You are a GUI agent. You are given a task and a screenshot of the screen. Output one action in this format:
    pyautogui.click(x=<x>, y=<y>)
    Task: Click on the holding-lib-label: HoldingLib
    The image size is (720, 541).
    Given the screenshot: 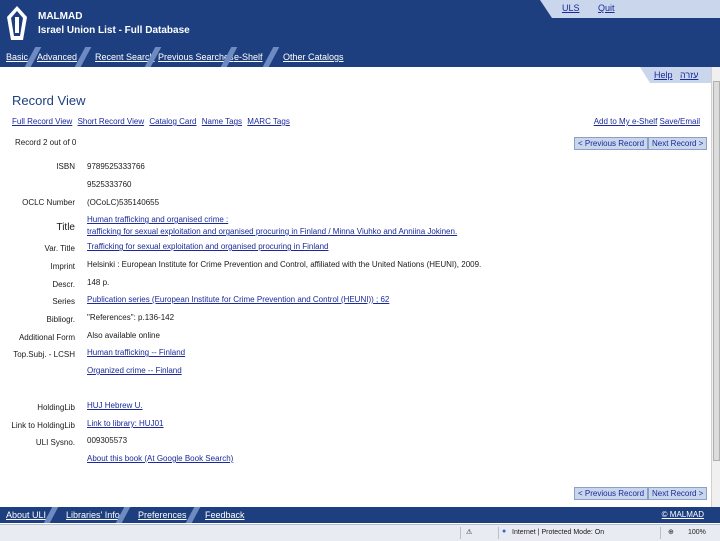 What is the action you would take?
    pyautogui.click(x=56, y=407)
    